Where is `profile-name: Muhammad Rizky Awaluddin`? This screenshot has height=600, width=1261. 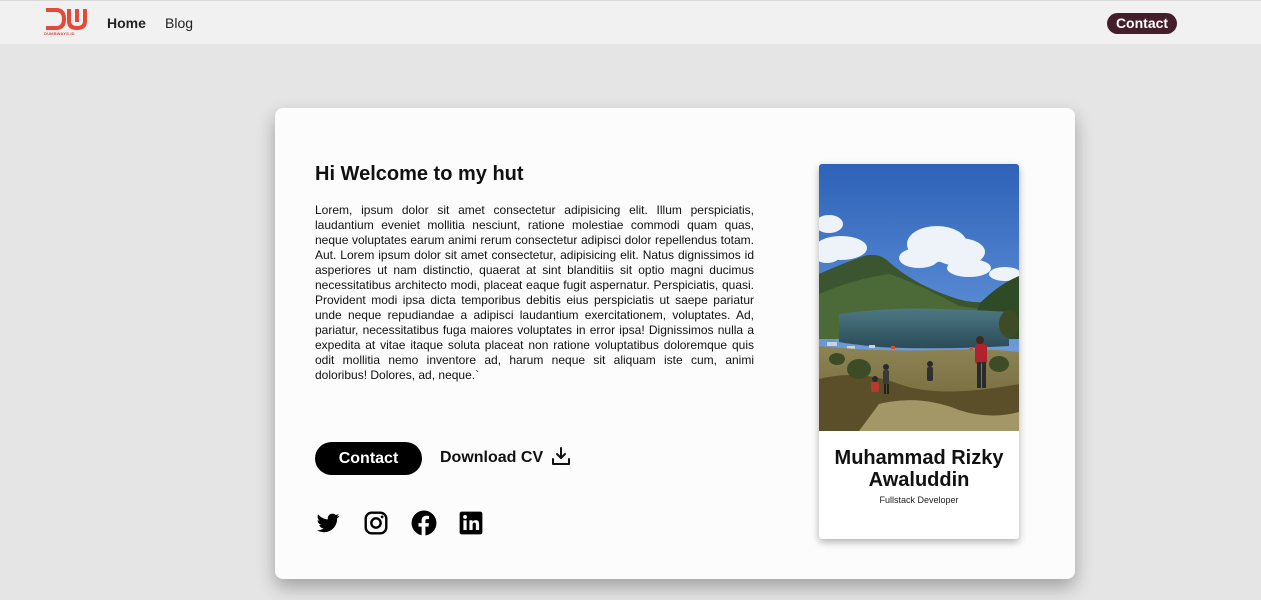 profile-name: Muhammad Rizky Awaluddin is located at coordinates (919, 469).